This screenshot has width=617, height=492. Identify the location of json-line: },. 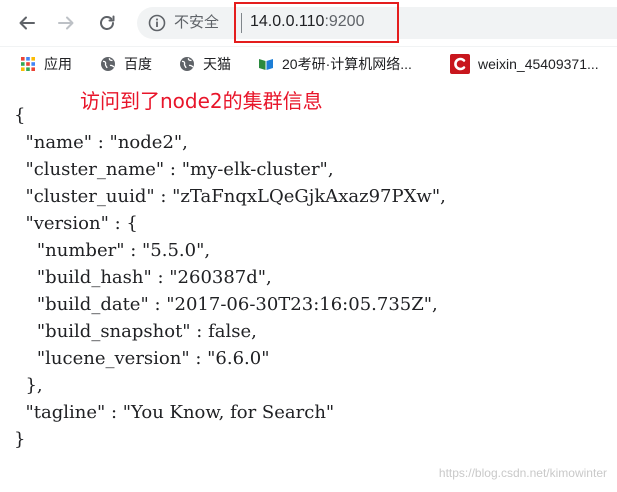
(28, 385).